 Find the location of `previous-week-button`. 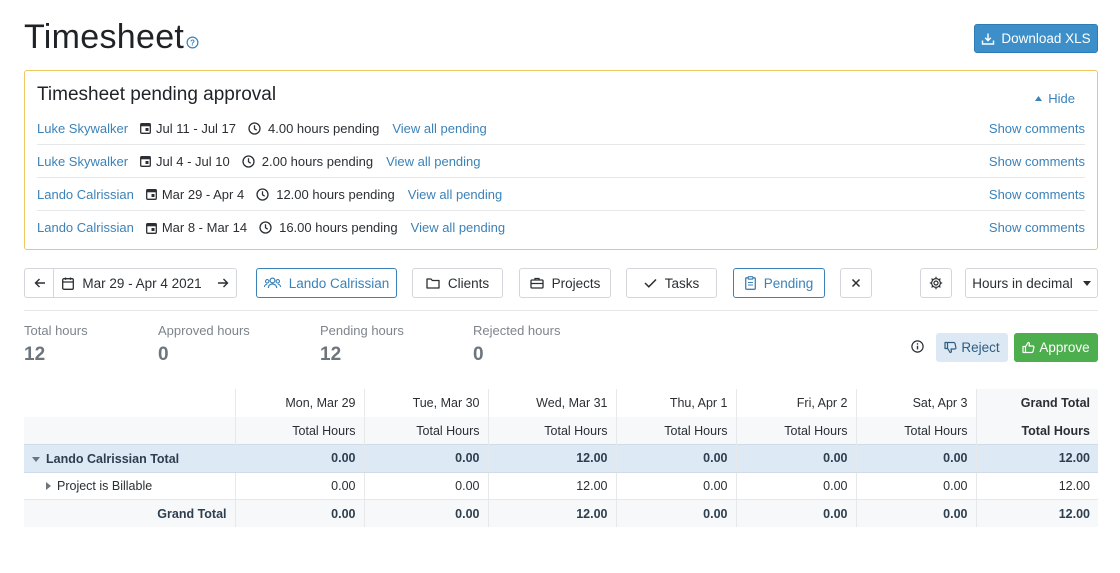

previous-week-button is located at coordinates (39, 283).